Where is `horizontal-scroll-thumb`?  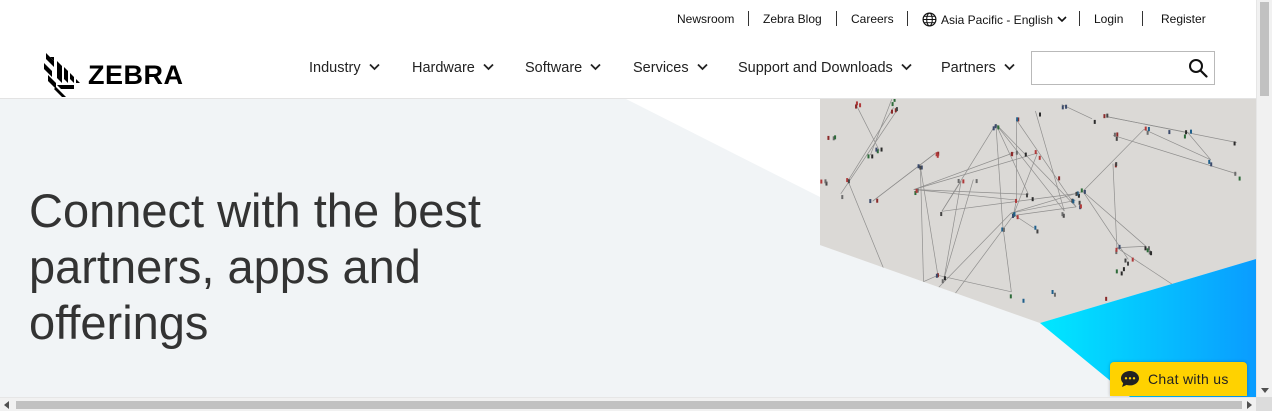 horizontal-scroll-thumb is located at coordinates (629, 405).